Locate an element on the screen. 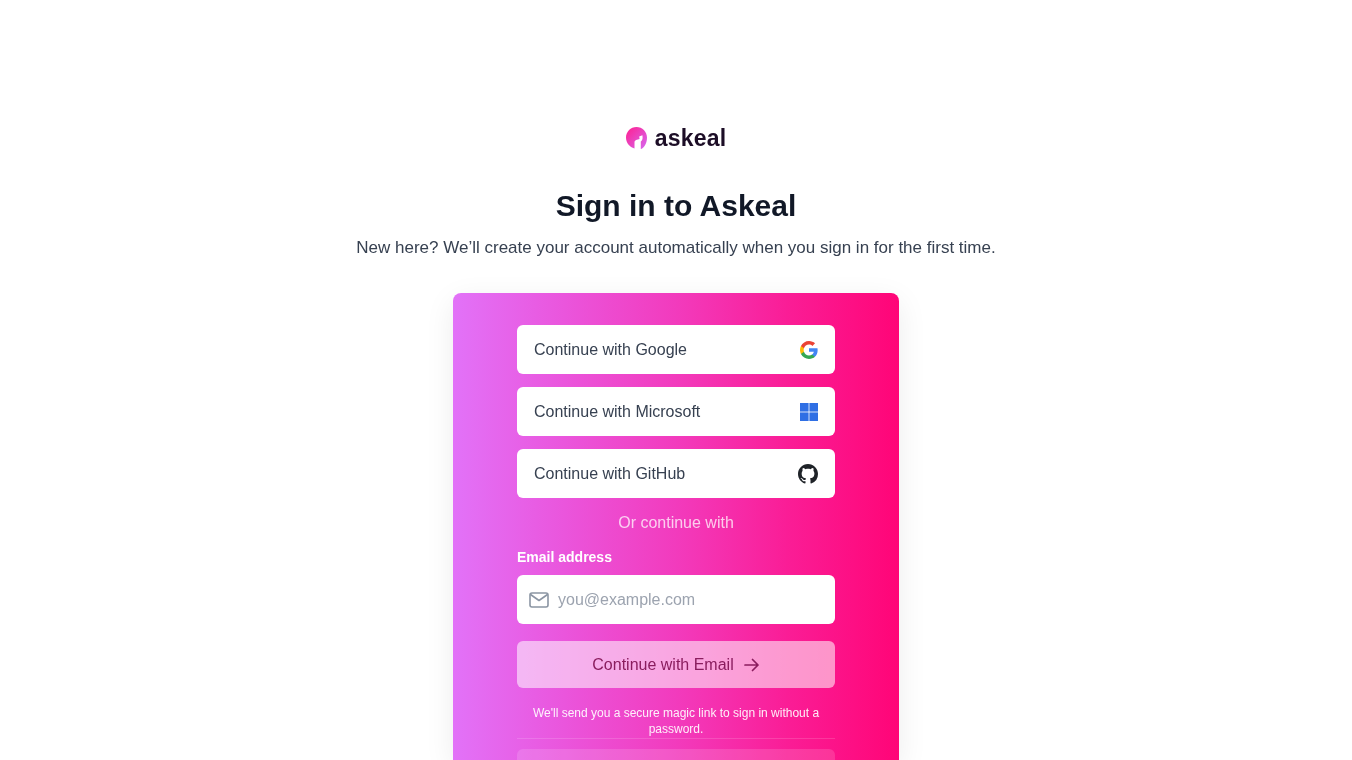 The width and height of the screenshot is (1352, 760). page-subtitle: New here? We’ll create your account automatically when you sign in for the first time. is located at coordinates (676, 248).